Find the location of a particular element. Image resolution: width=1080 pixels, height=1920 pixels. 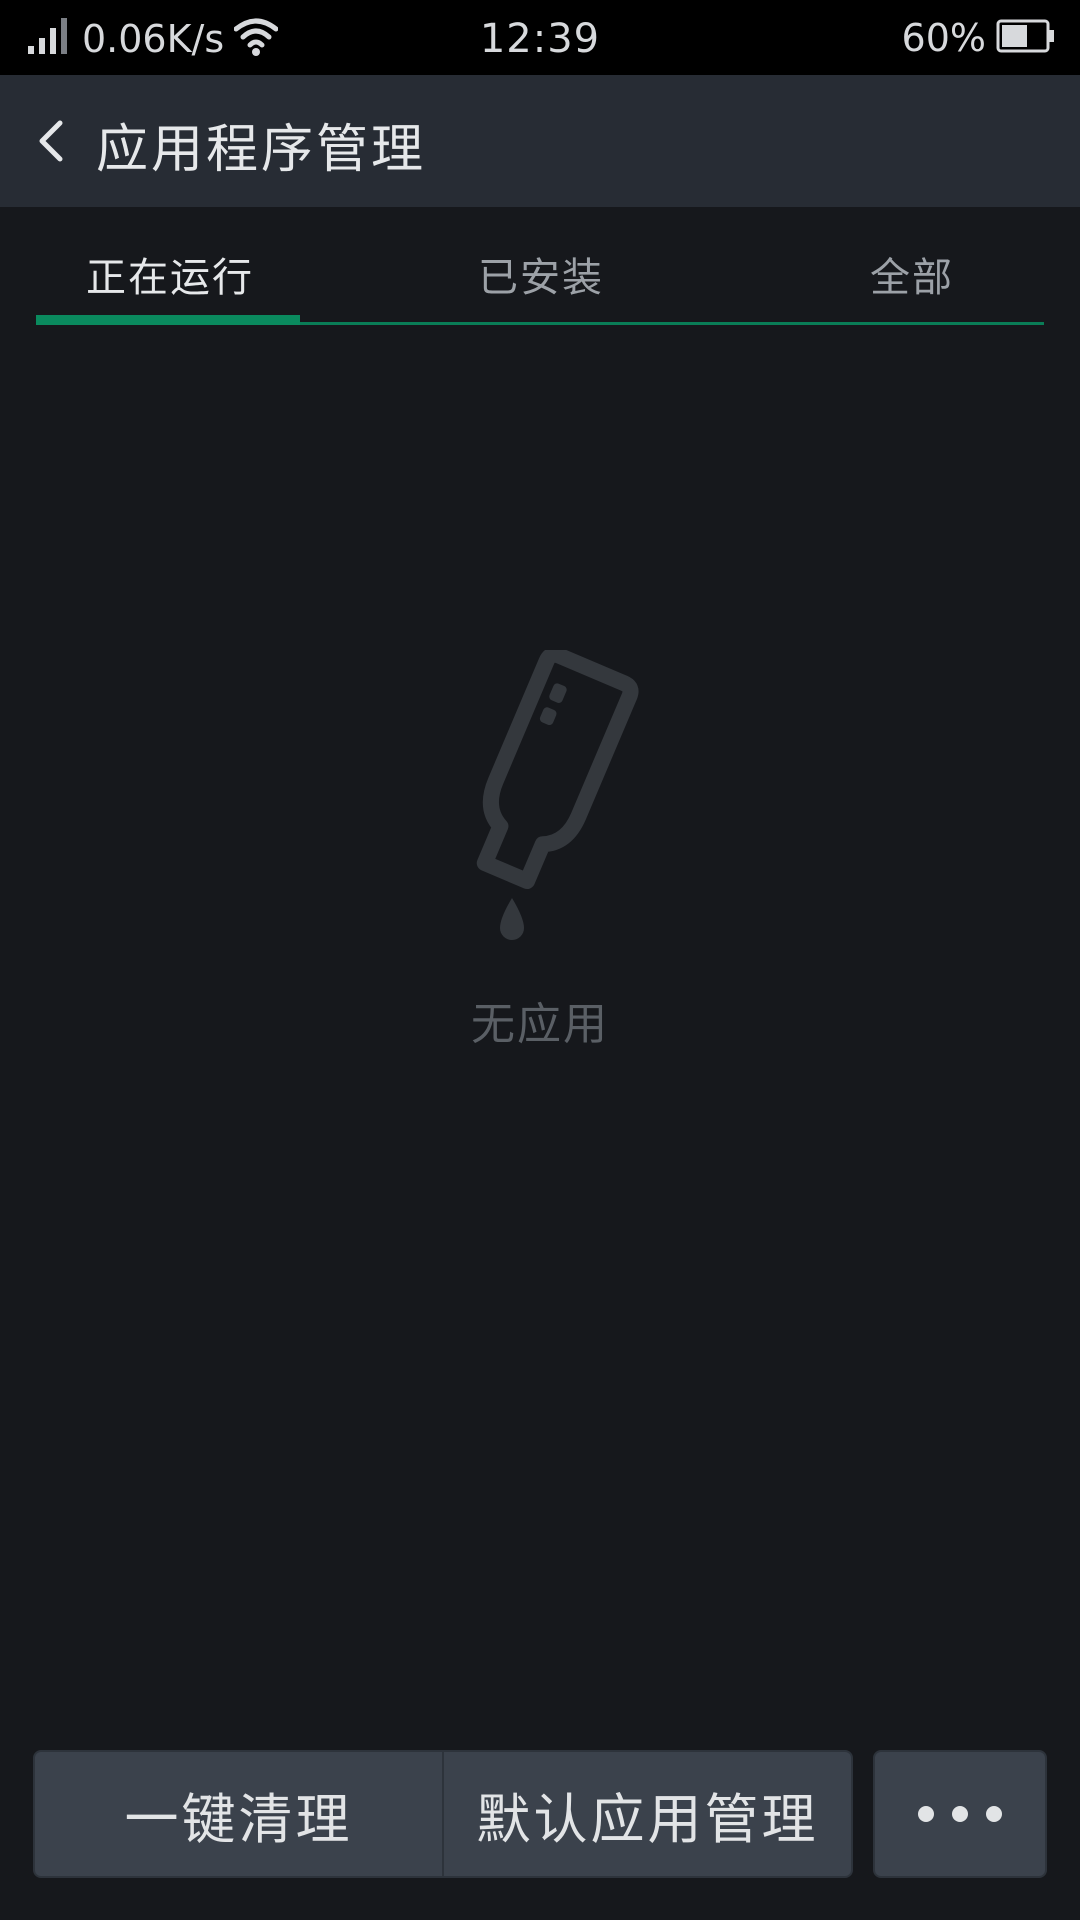

tab-running: 正在运行 is located at coordinates (170, 274).